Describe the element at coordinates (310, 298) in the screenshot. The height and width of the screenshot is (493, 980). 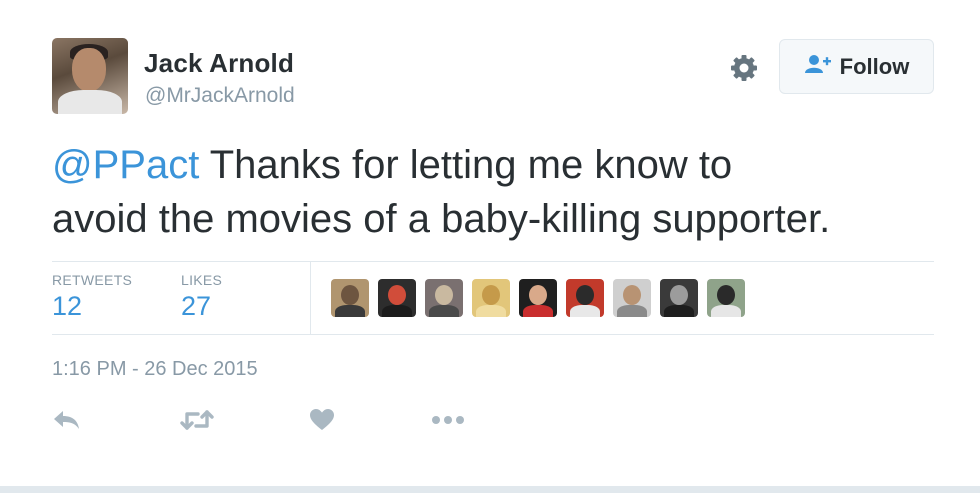
I see `stats-divider-vertical` at that location.